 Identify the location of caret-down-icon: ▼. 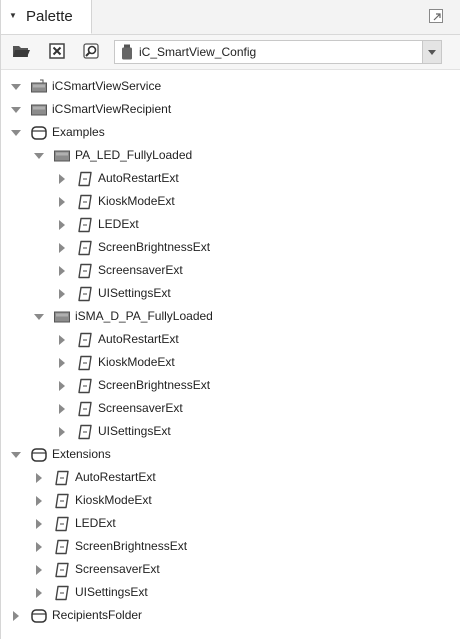
(13, 15).